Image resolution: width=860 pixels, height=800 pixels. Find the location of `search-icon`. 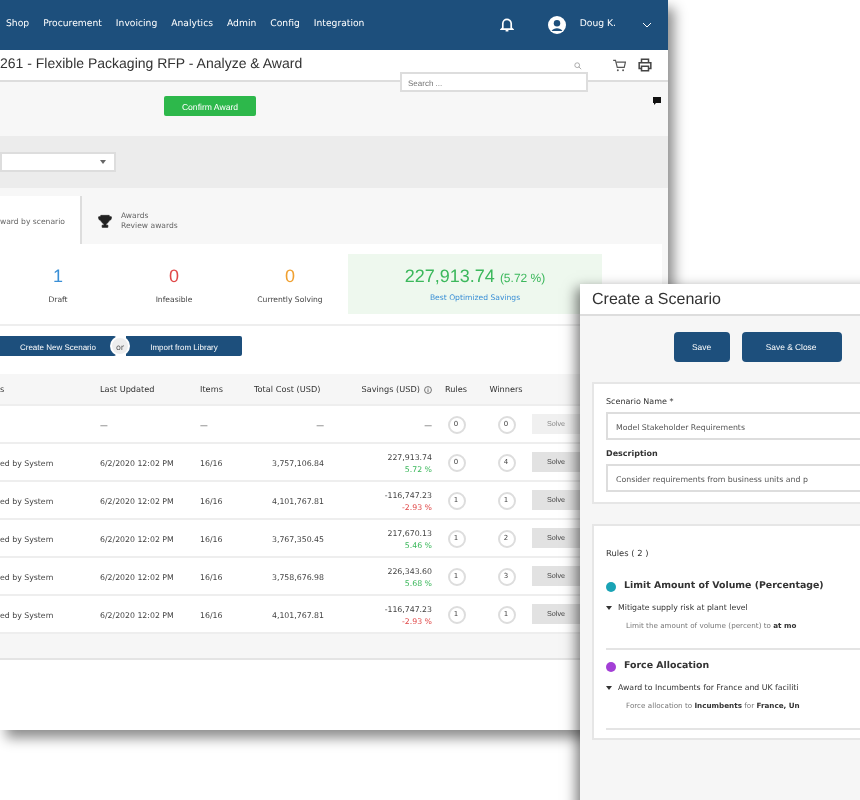

search-icon is located at coordinates (578, 65).